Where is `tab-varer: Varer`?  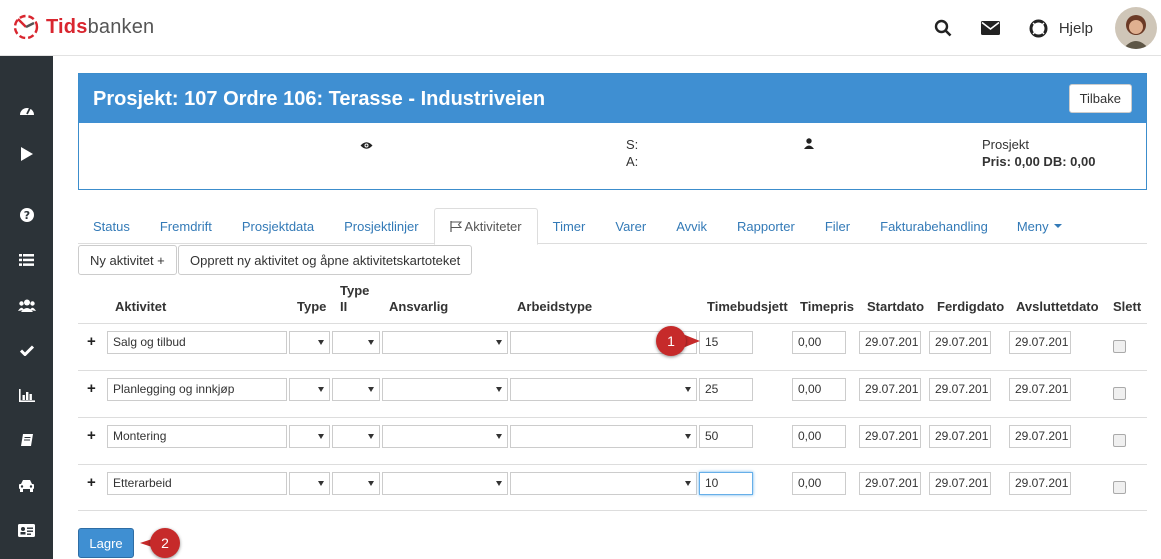 tab-varer: Varer is located at coordinates (630, 226).